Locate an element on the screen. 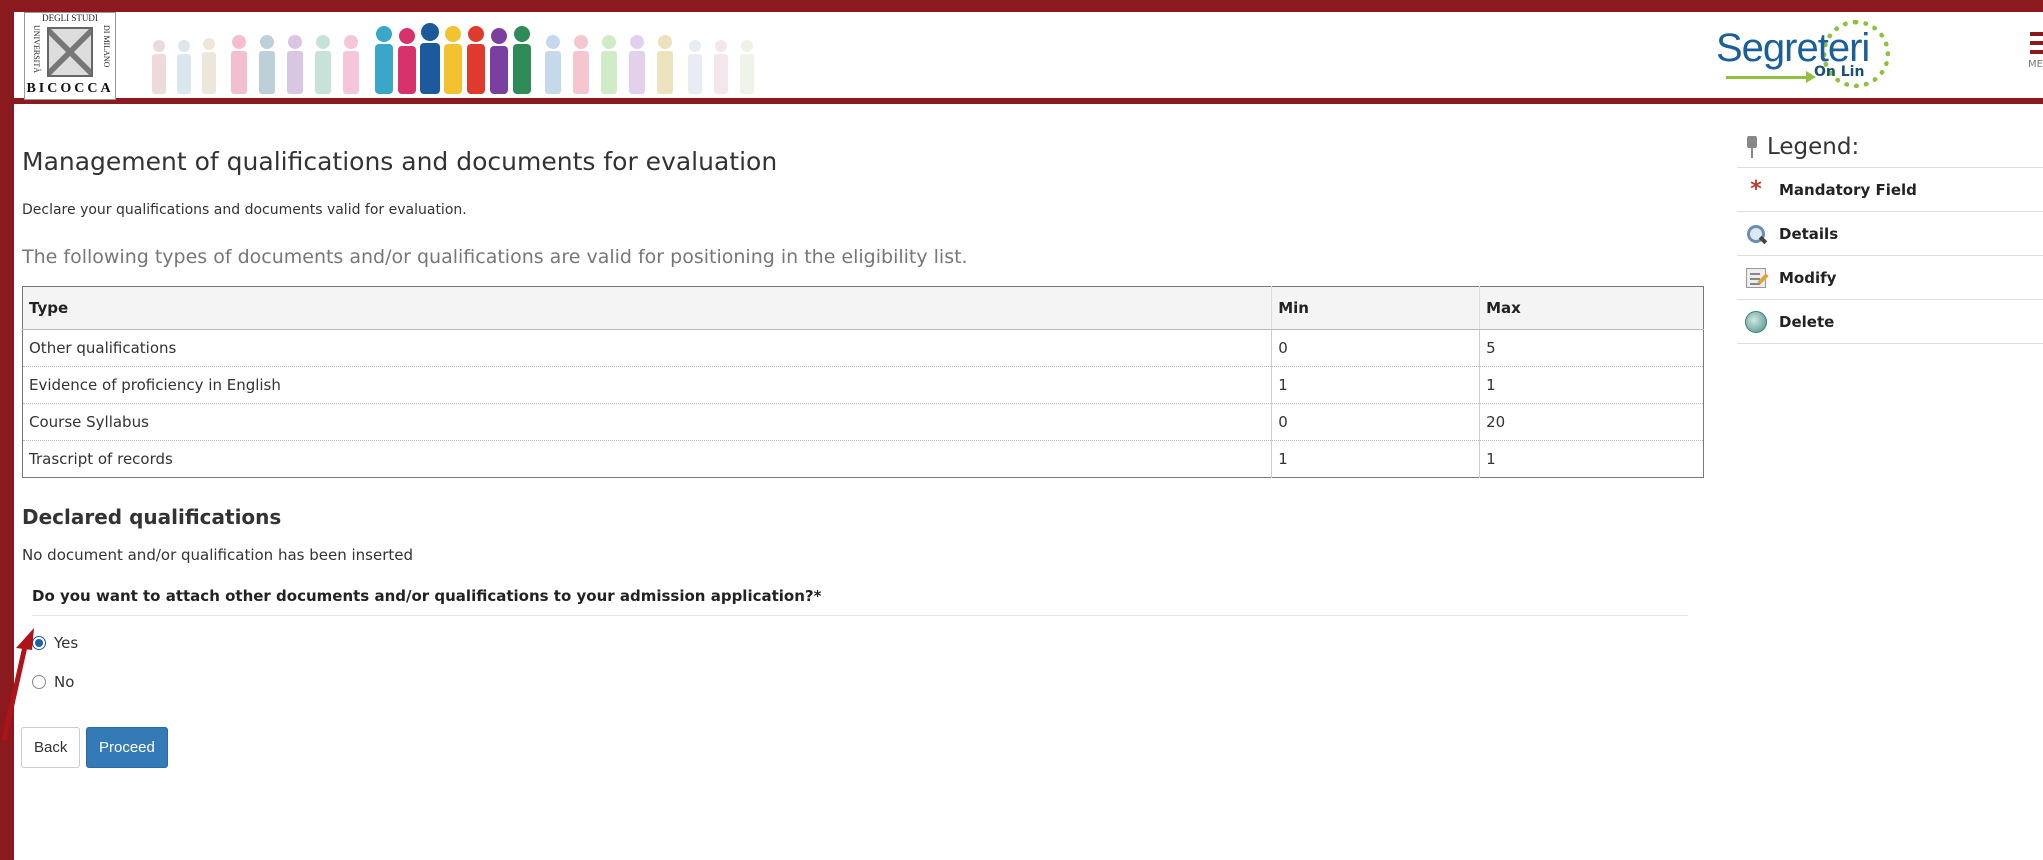 The image size is (2043, 860). legend-item-details: Details is located at coordinates (1890, 234).